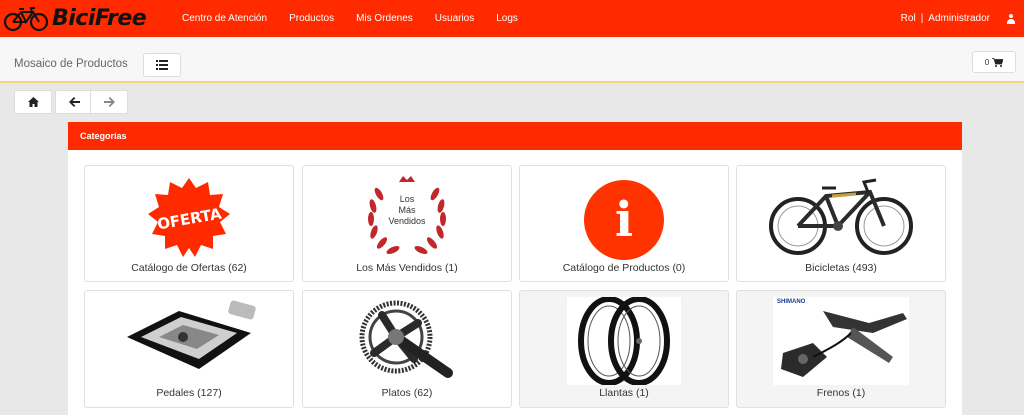 Image resolution: width=1024 pixels, height=415 pixels. I want to click on category-label: Pedales (127), so click(189, 393).